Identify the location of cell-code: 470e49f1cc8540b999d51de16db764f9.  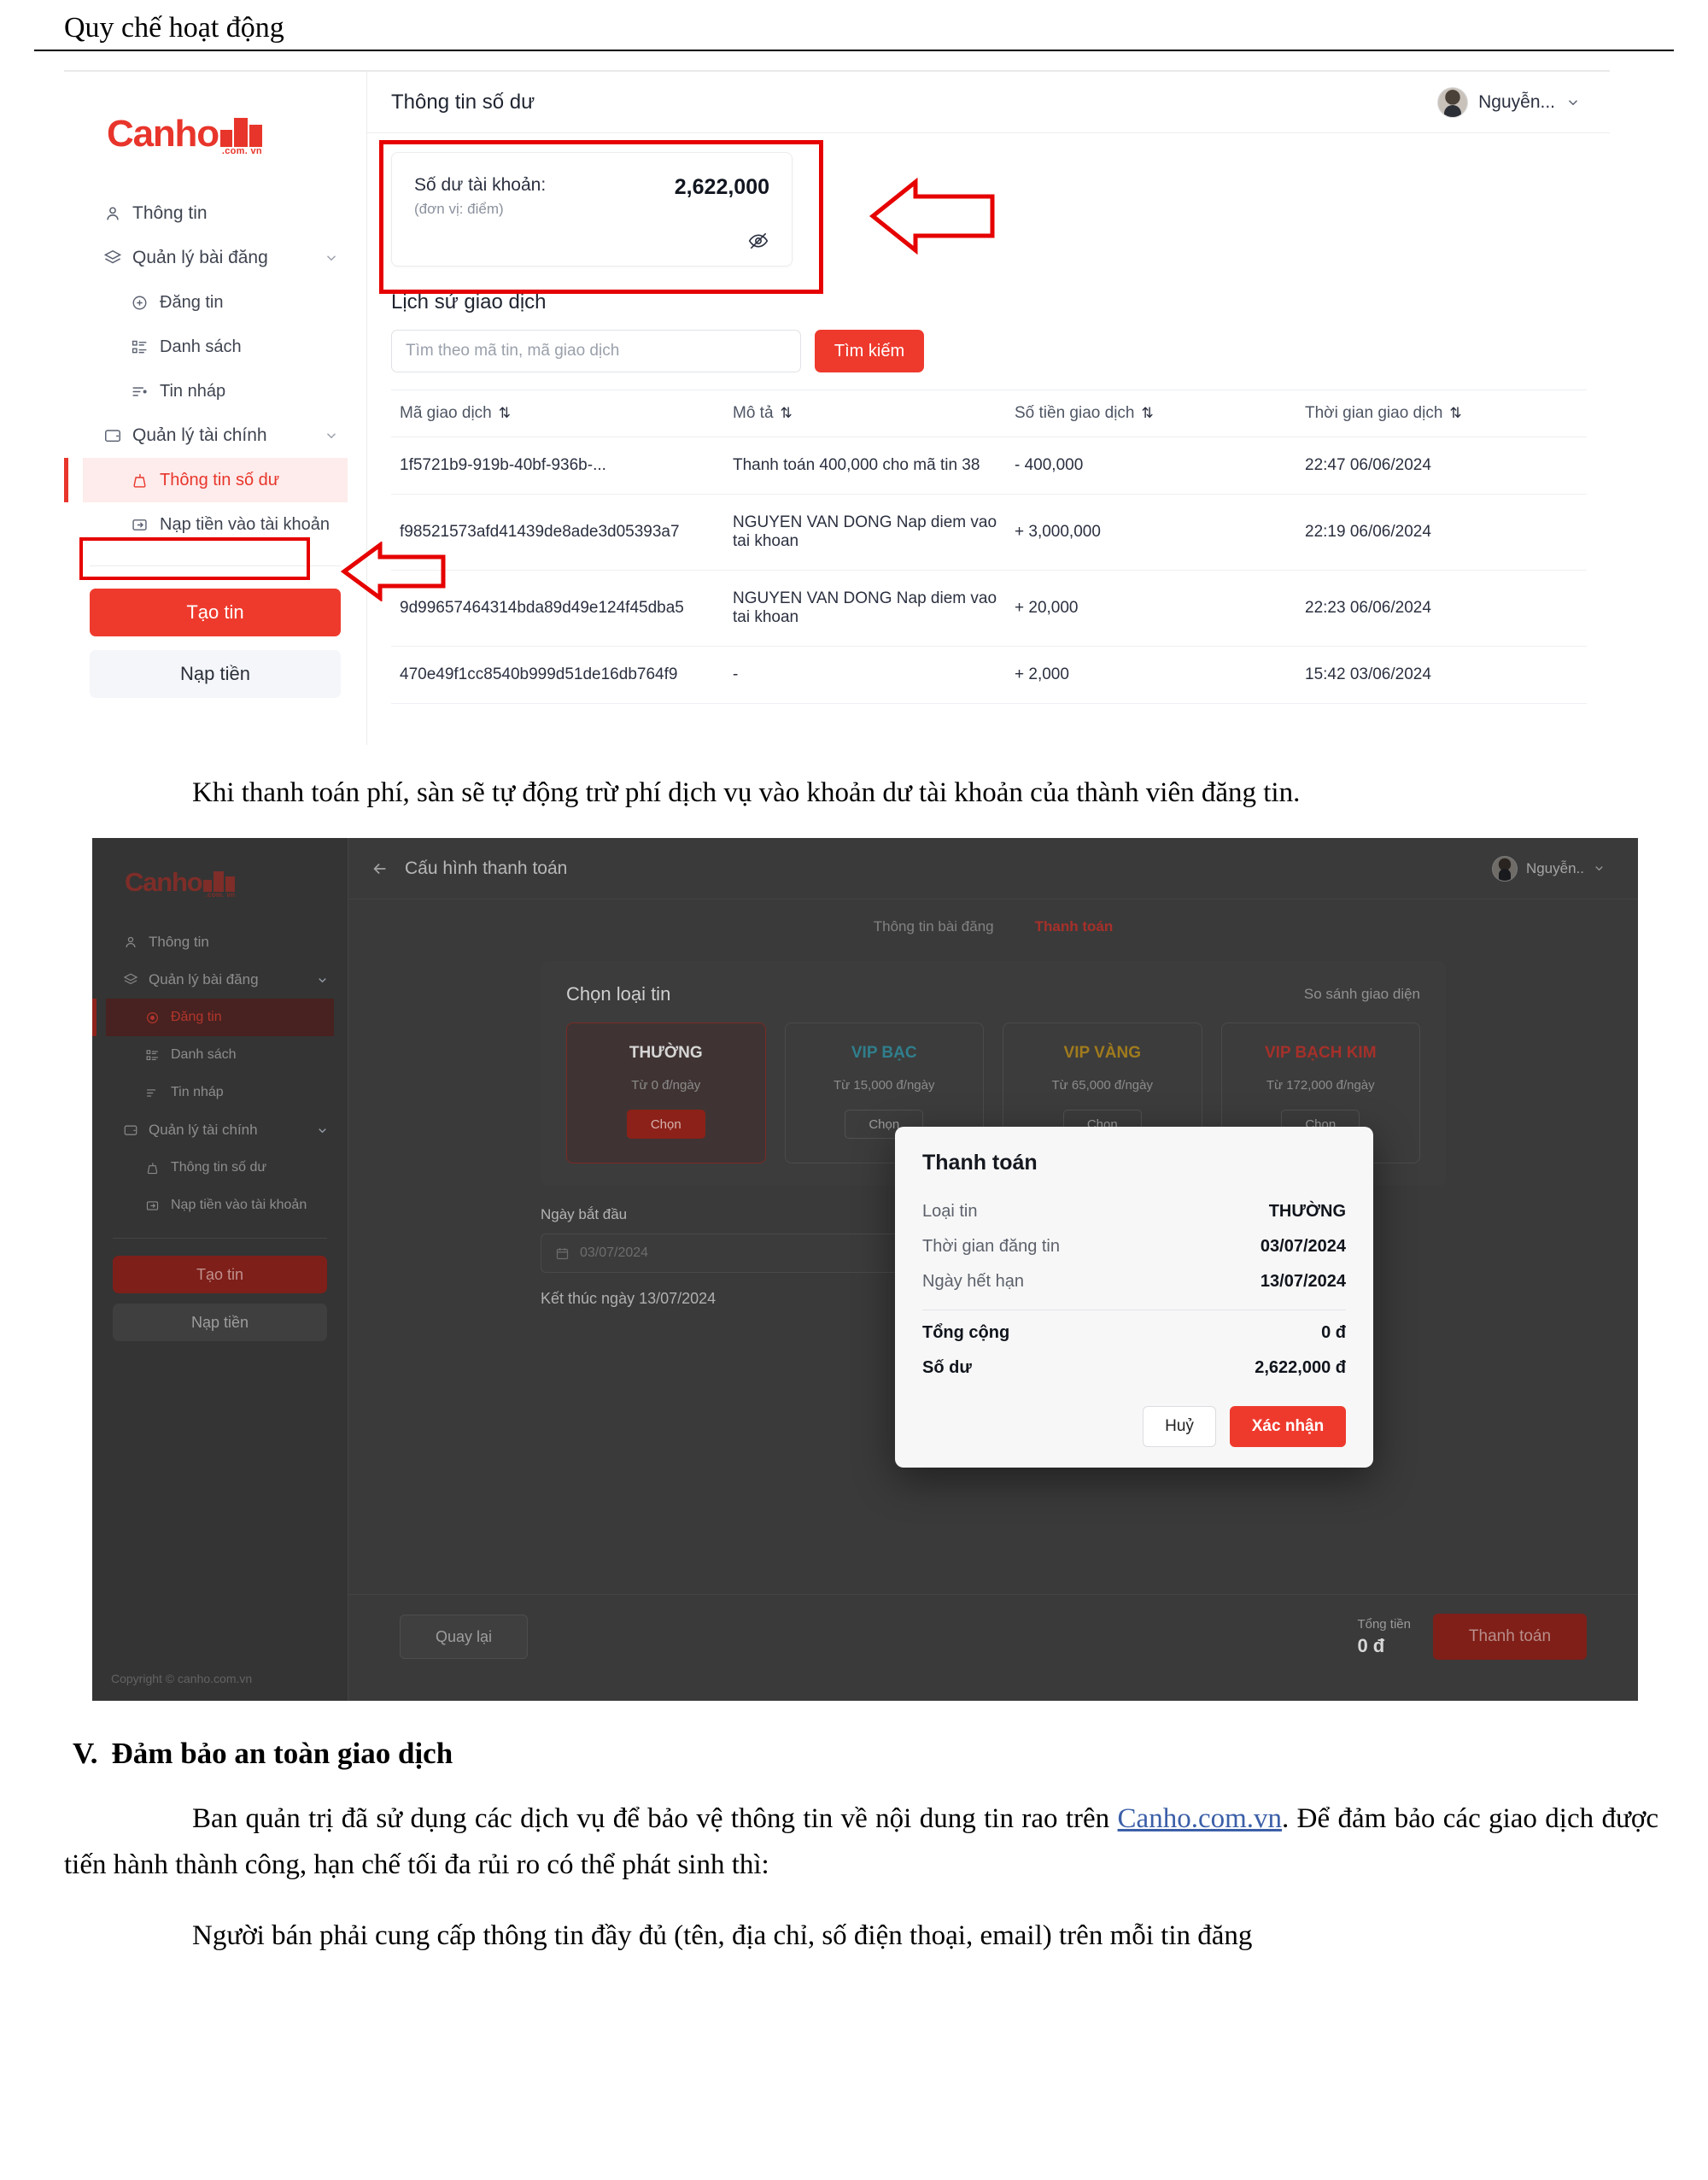
(557, 675).